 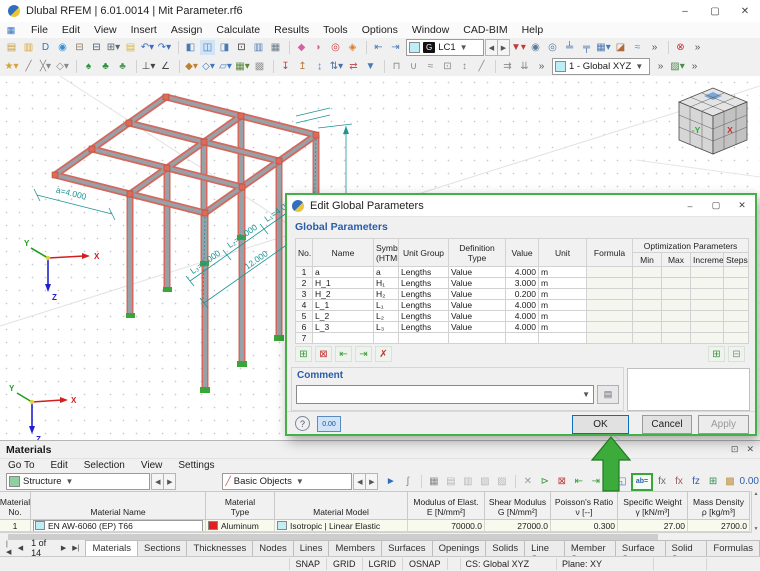 I want to click on prev-page-icon: ◀, so click(x=20, y=548).